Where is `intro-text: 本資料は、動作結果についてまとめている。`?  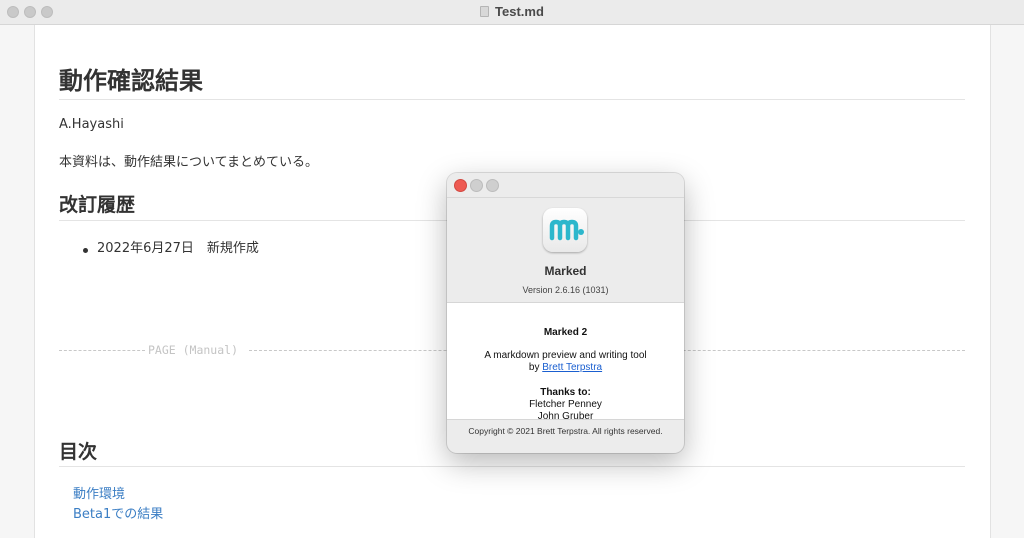 intro-text: 本資料は、動作結果についてまとめている。 is located at coordinates (188, 162).